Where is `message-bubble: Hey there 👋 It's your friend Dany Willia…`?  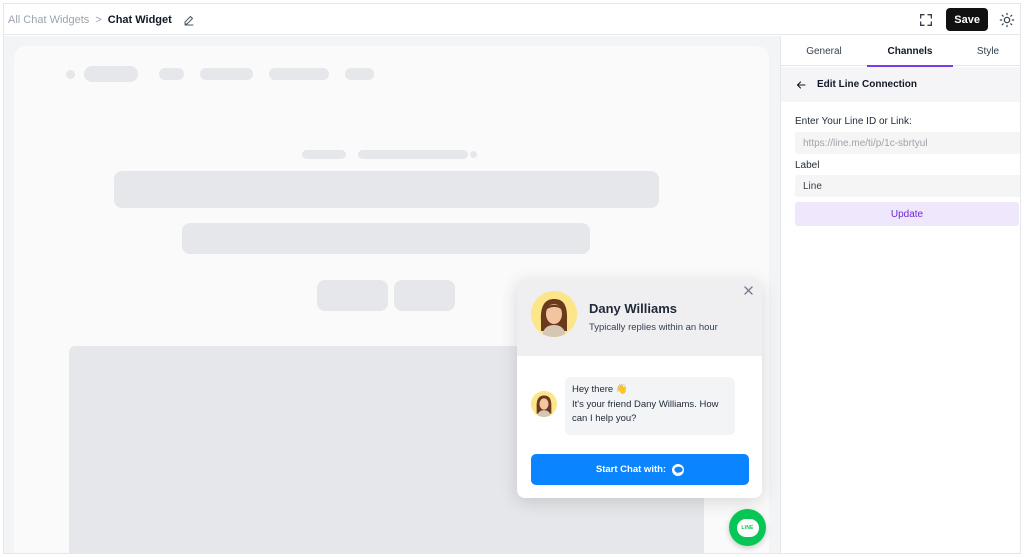
message-bubble: Hey there 👋 It's your friend Dany Willia… is located at coordinates (650, 406).